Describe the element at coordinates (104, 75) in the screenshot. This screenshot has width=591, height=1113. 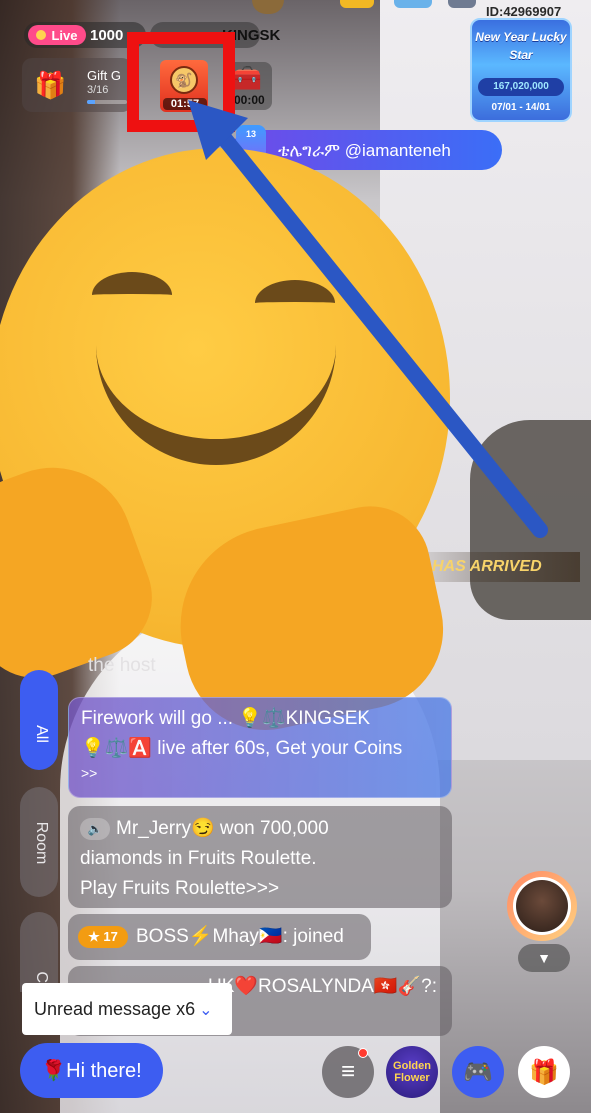
I see `gift-goal-title: Gift G` at that location.